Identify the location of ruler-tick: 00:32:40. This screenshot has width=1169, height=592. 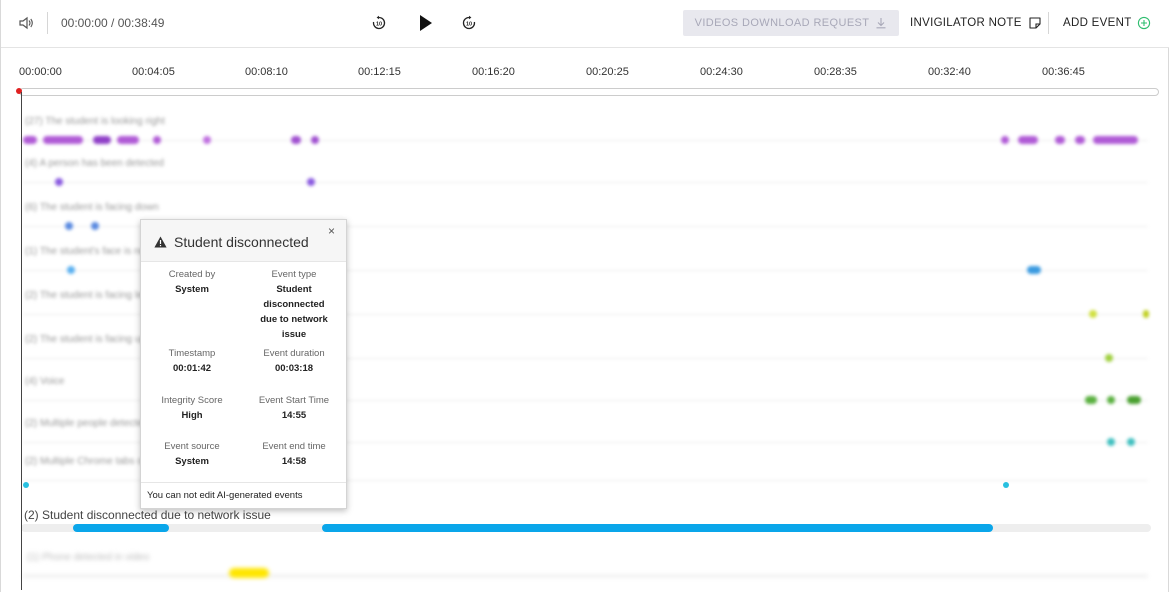
(949, 72).